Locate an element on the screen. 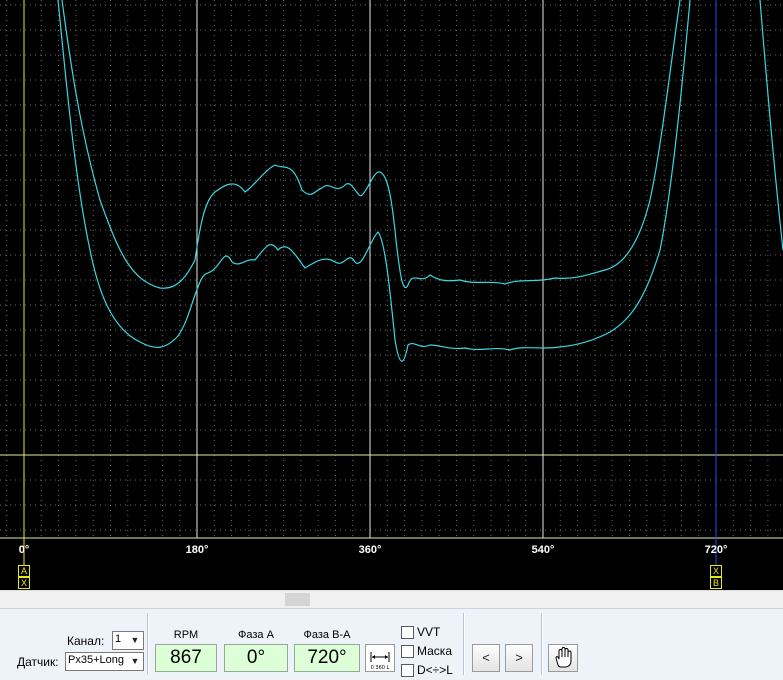 The width and height of the screenshot is (783, 680). horizontal-scrollbar is located at coordinates (391, 598).